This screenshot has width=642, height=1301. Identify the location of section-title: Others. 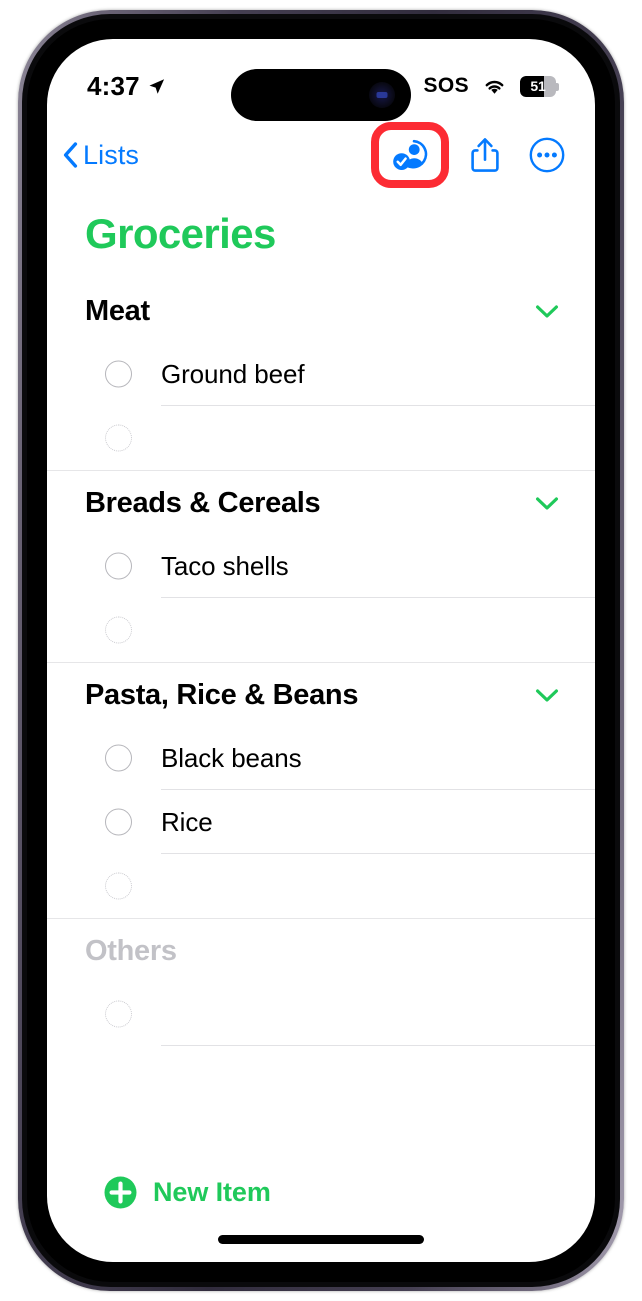
(131, 951).